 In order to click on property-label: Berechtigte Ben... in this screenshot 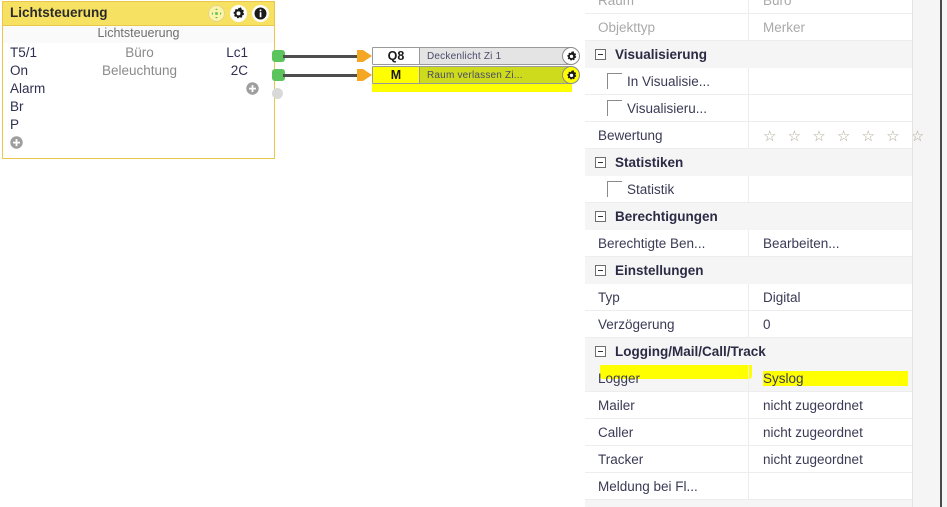, I will do `click(652, 243)`.